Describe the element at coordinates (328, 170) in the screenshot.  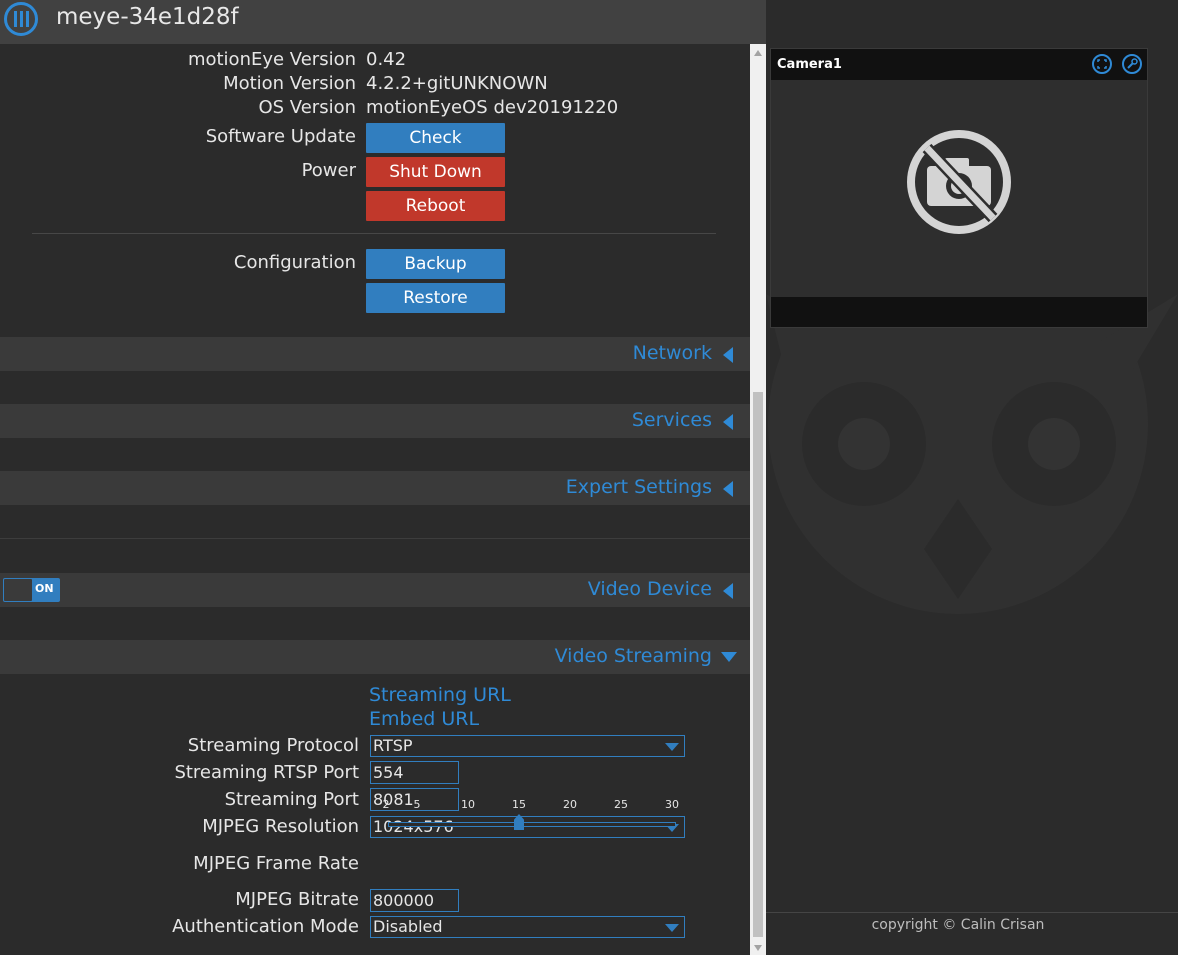
I see `power-label: Power` at that location.